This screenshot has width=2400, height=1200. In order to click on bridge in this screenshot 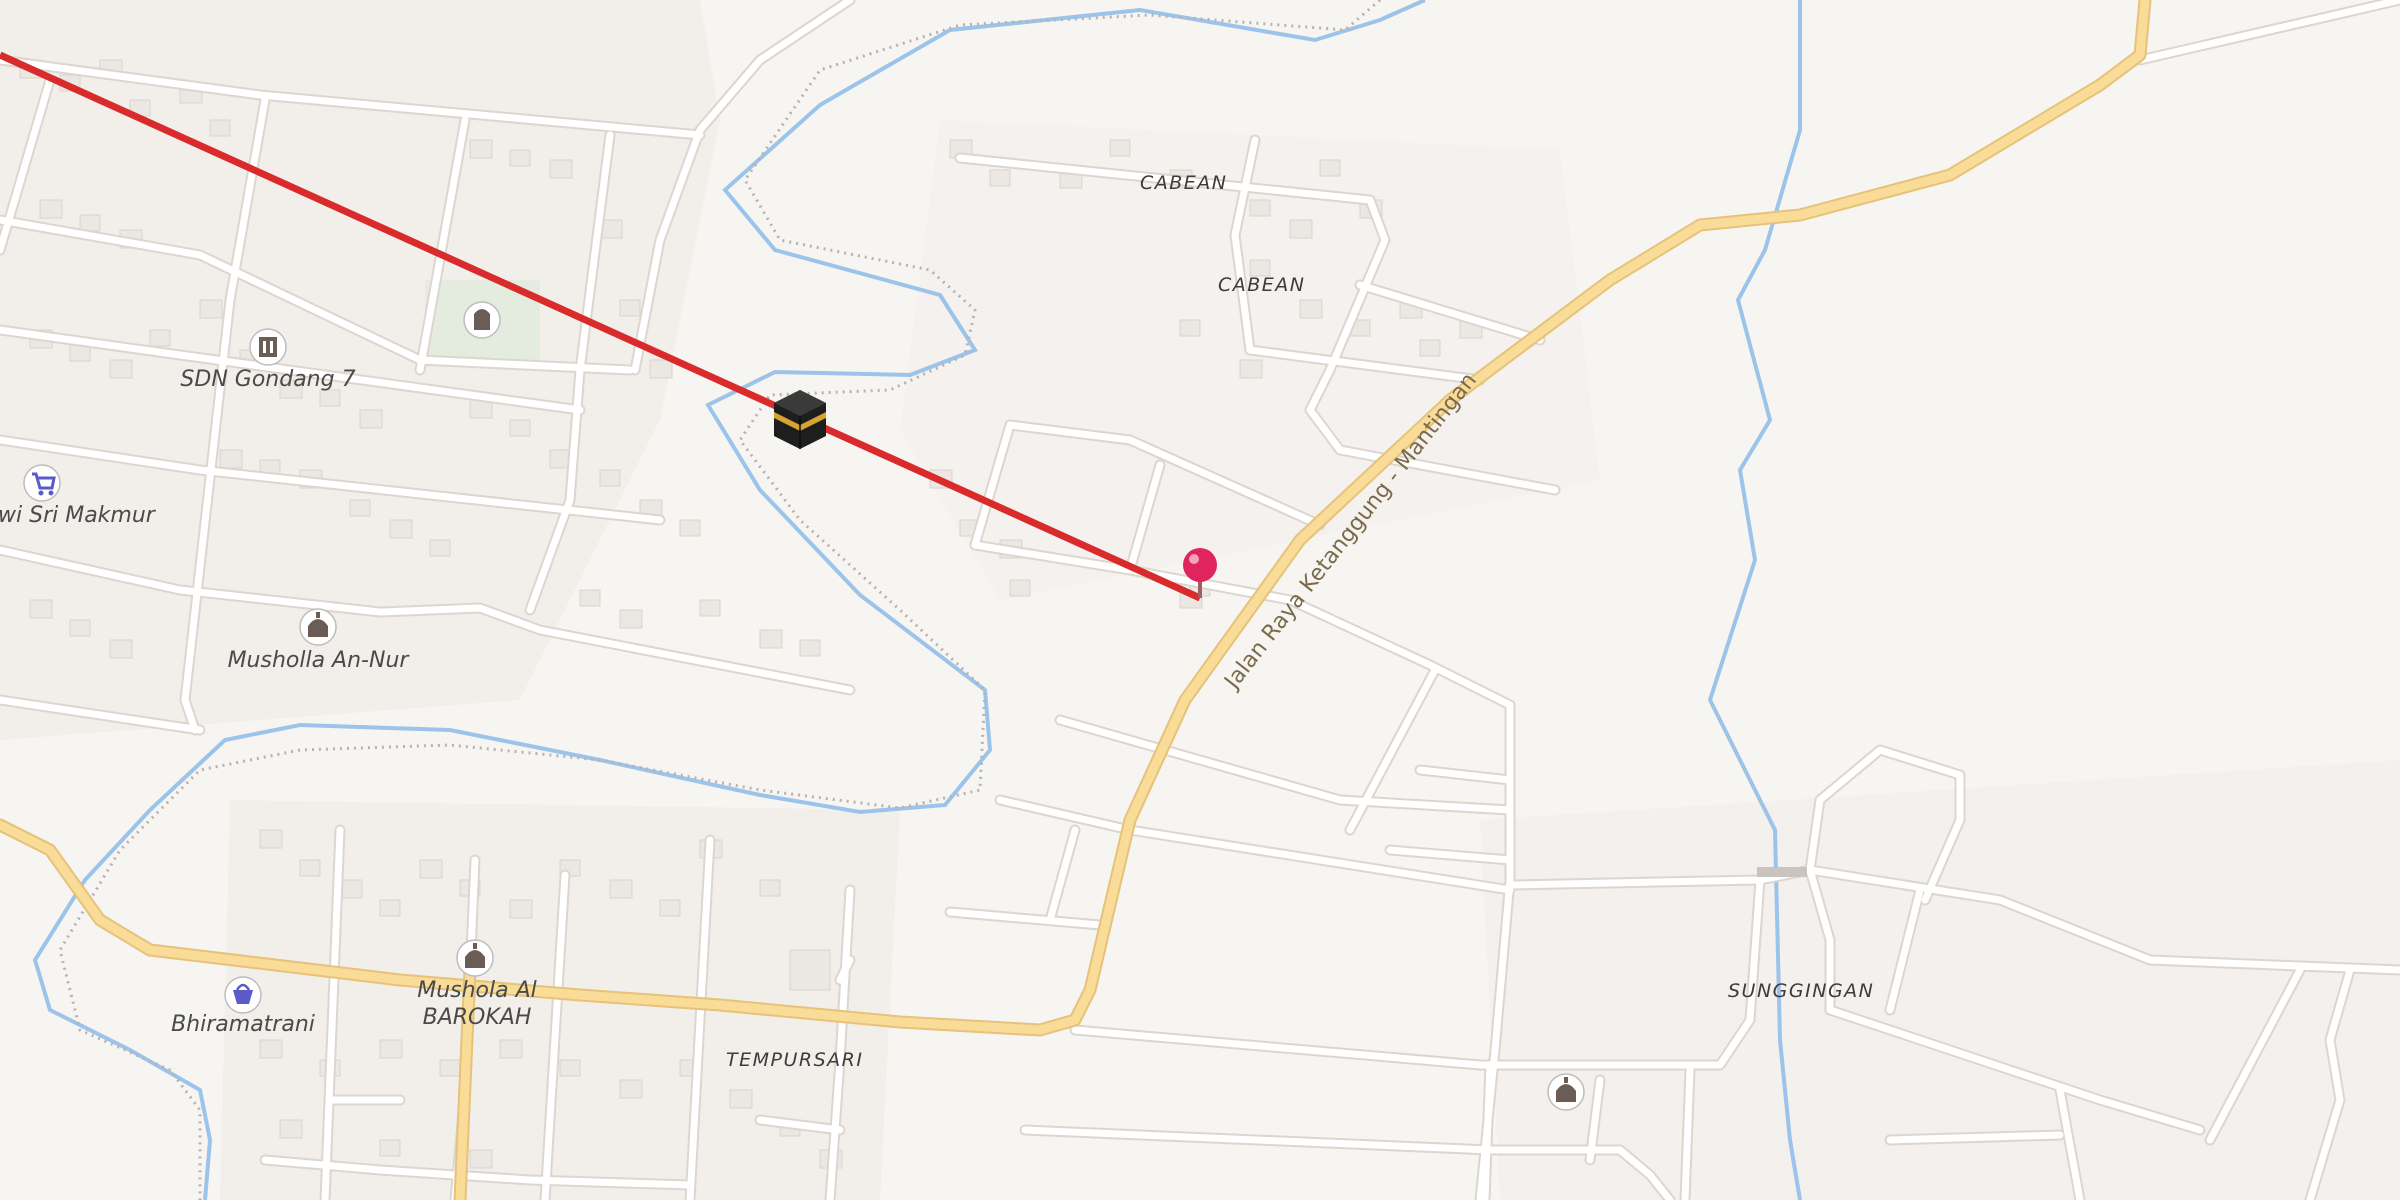, I will do `click(1782, 872)`.